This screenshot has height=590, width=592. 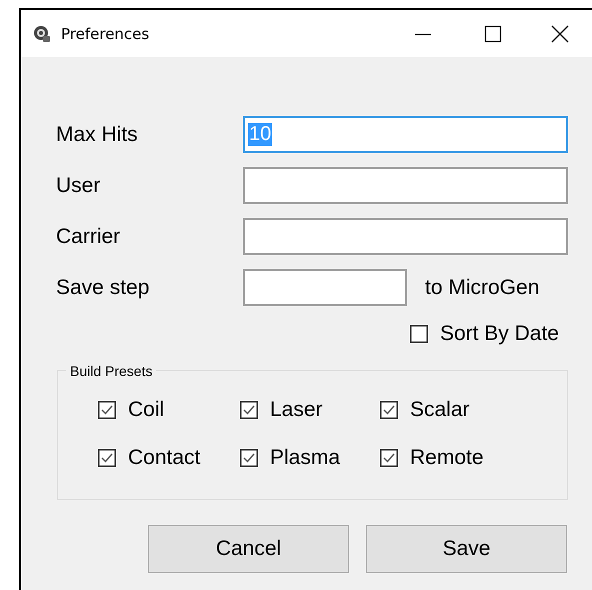 What do you see at coordinates (89, 236) in the screenshot?
I see `field-label: Carrier` at bounding box center [89, 236].